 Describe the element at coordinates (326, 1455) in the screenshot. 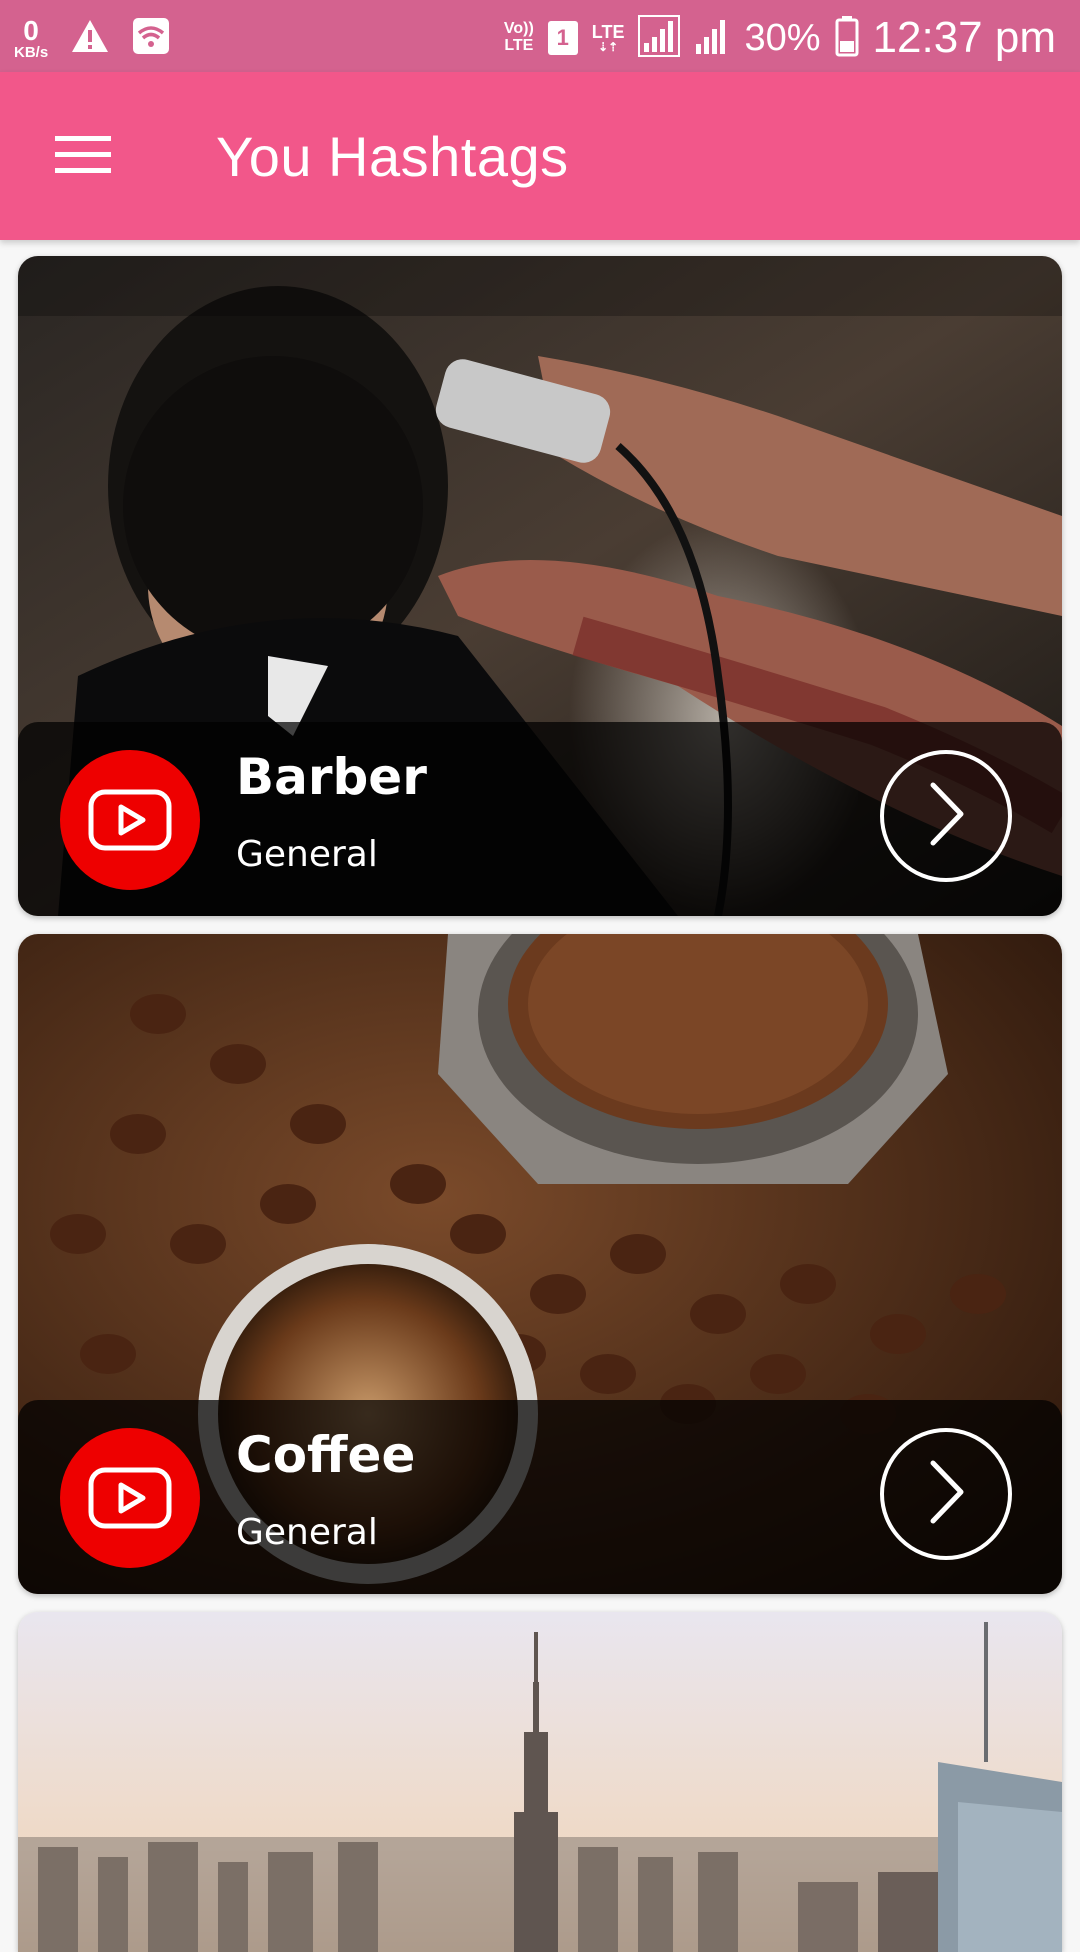

I see `card-title: Coffee` at that location.